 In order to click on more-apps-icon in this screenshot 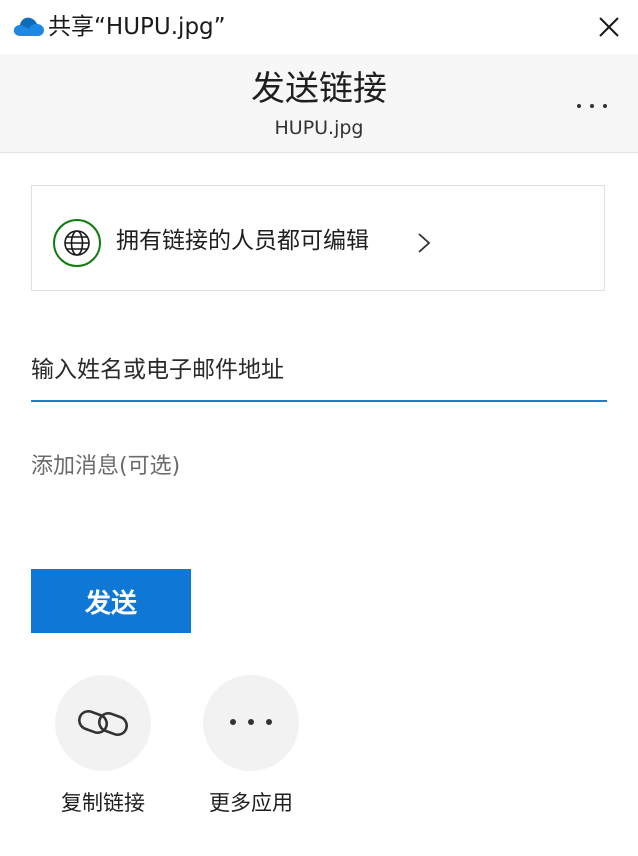, I will do `click(251, 722)`.